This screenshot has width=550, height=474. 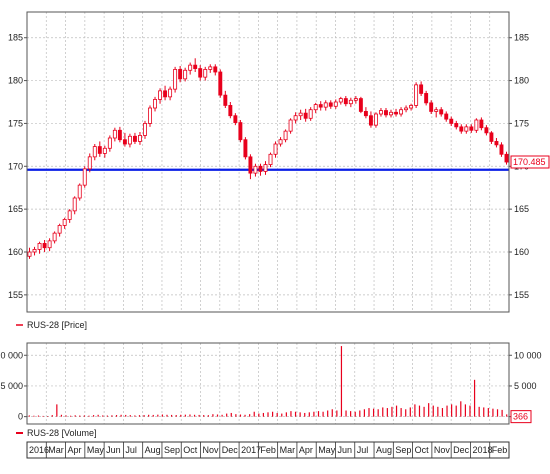 What do you see at coordinates (525, 386) in the screenshot?
I see `volume-right-tick-label: 5 000` at bounding box center [525, 386].